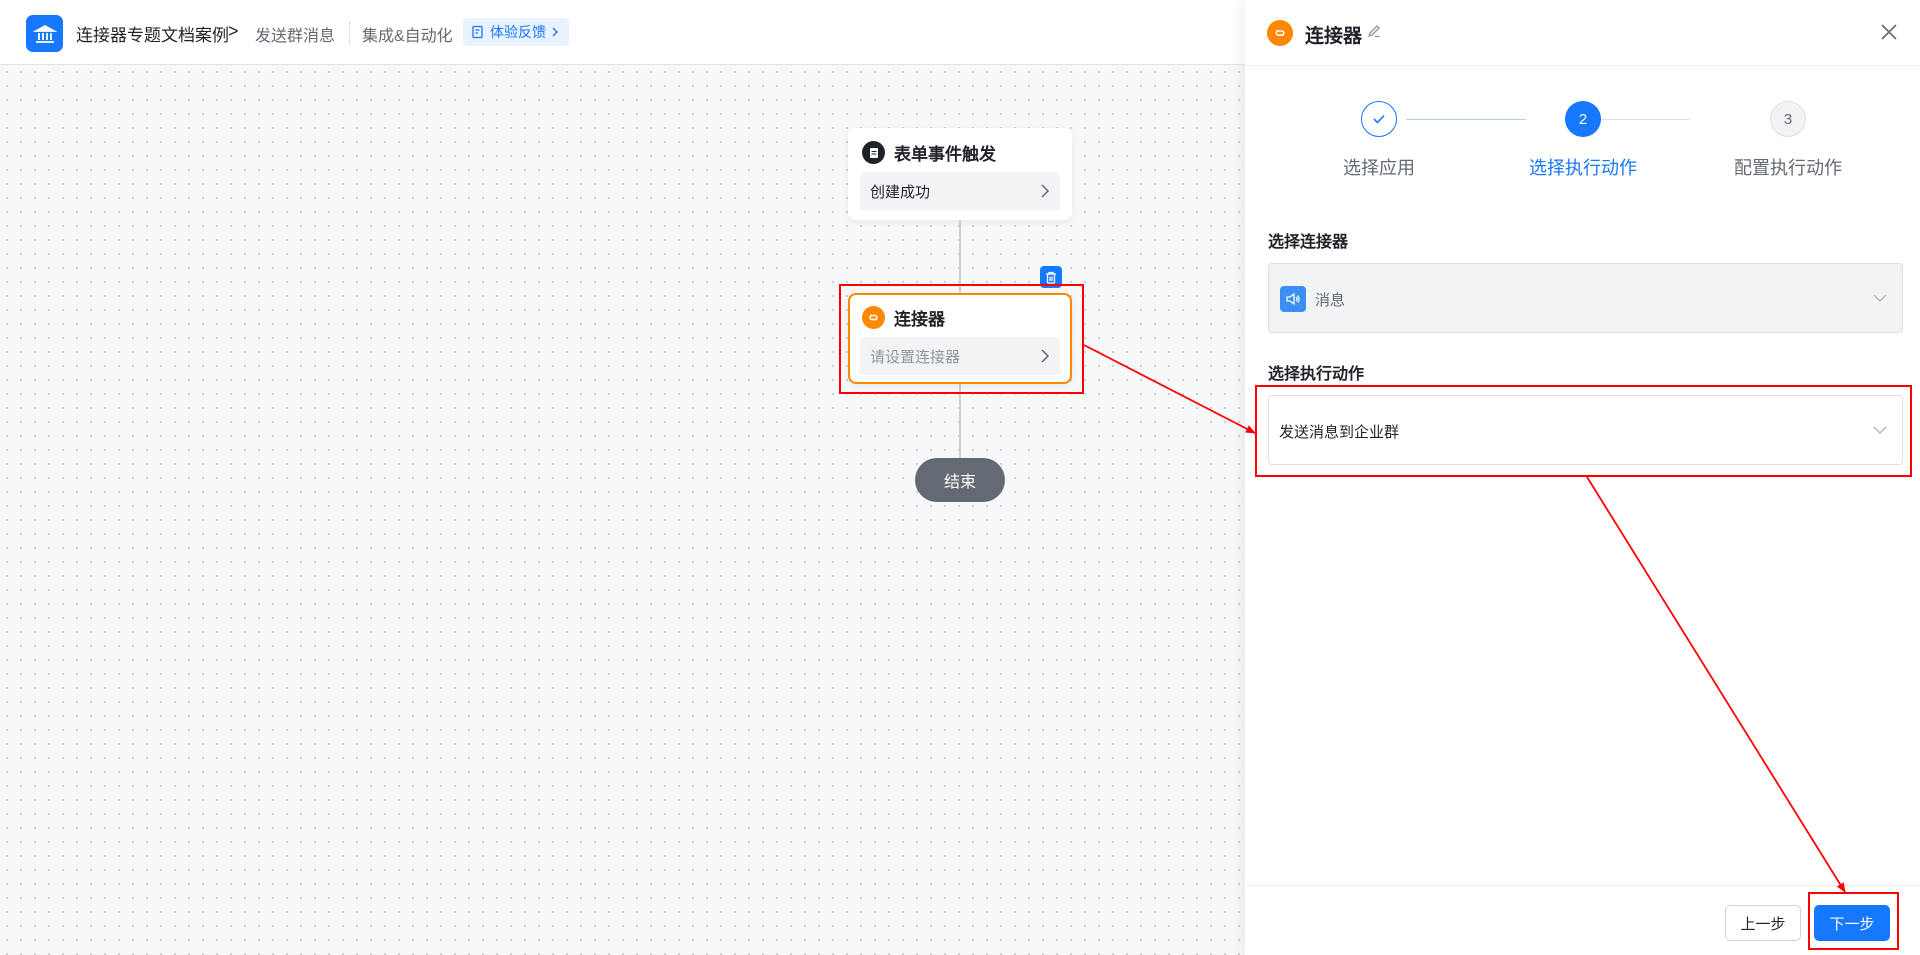  What do you see at coordinates (295, 34) in the screenshot?
I see `breadcrumb-page: 发送群消息` at bounding box center [295, 34].